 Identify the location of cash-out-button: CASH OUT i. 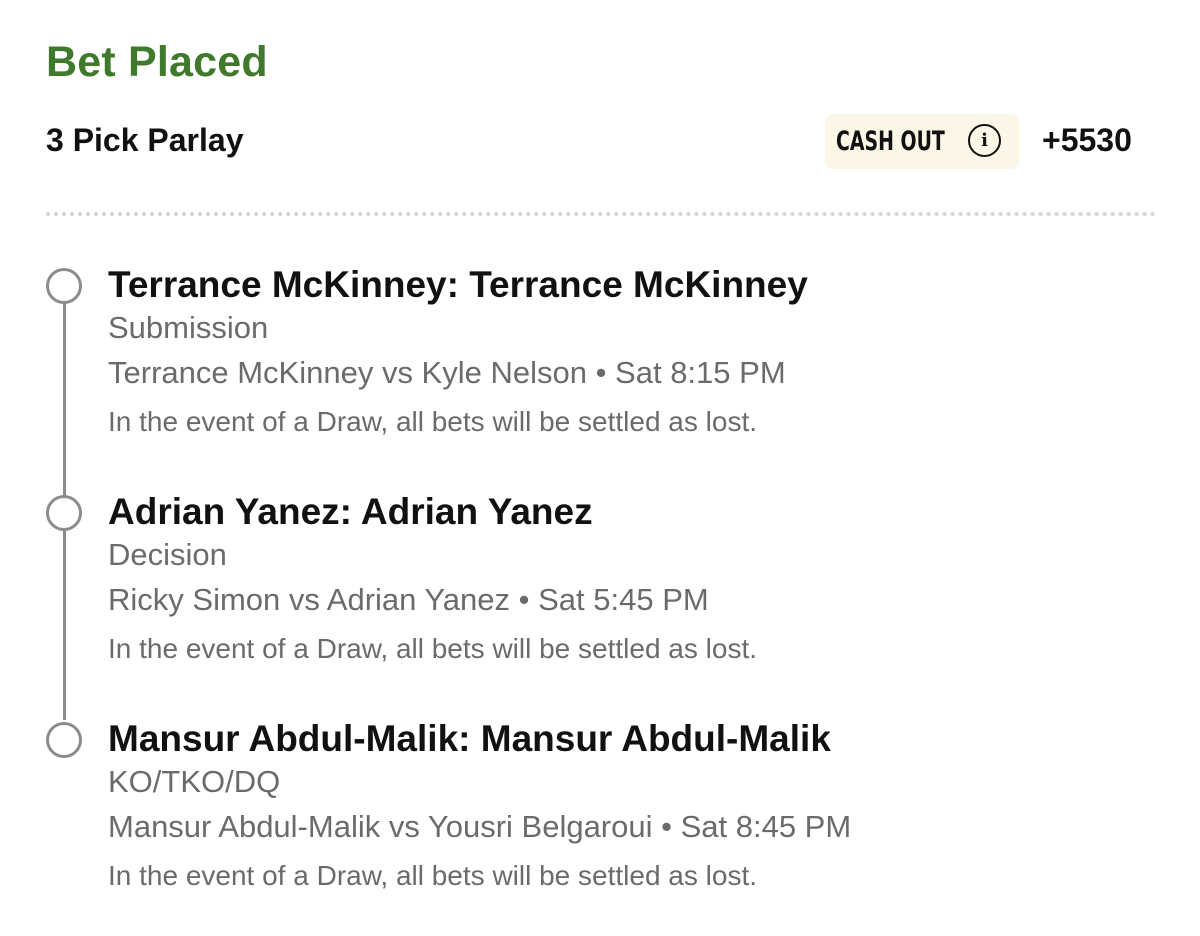
(922, 141).